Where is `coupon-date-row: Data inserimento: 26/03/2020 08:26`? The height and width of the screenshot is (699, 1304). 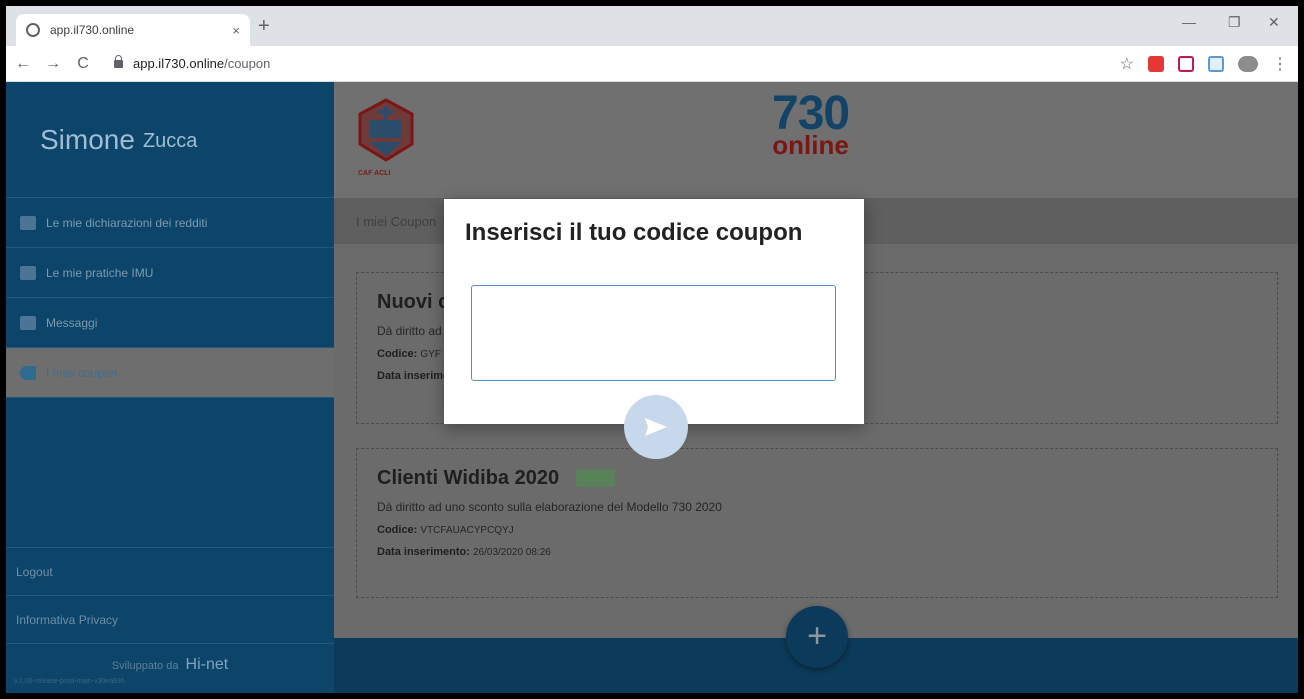
coupon-date-row: Data inserimento: 26/03/2020 08:26 is located at coordinates (817, 552).